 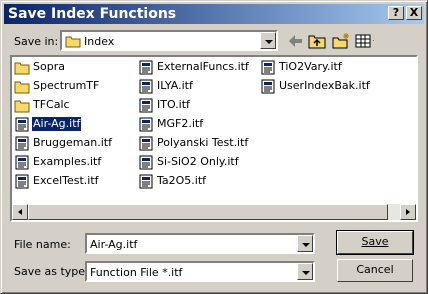 What do you see at coordinates (56, 124) in the screenshot?
I see `file-item-label: Air-Ag.itf` at bounding box center [56, 124].